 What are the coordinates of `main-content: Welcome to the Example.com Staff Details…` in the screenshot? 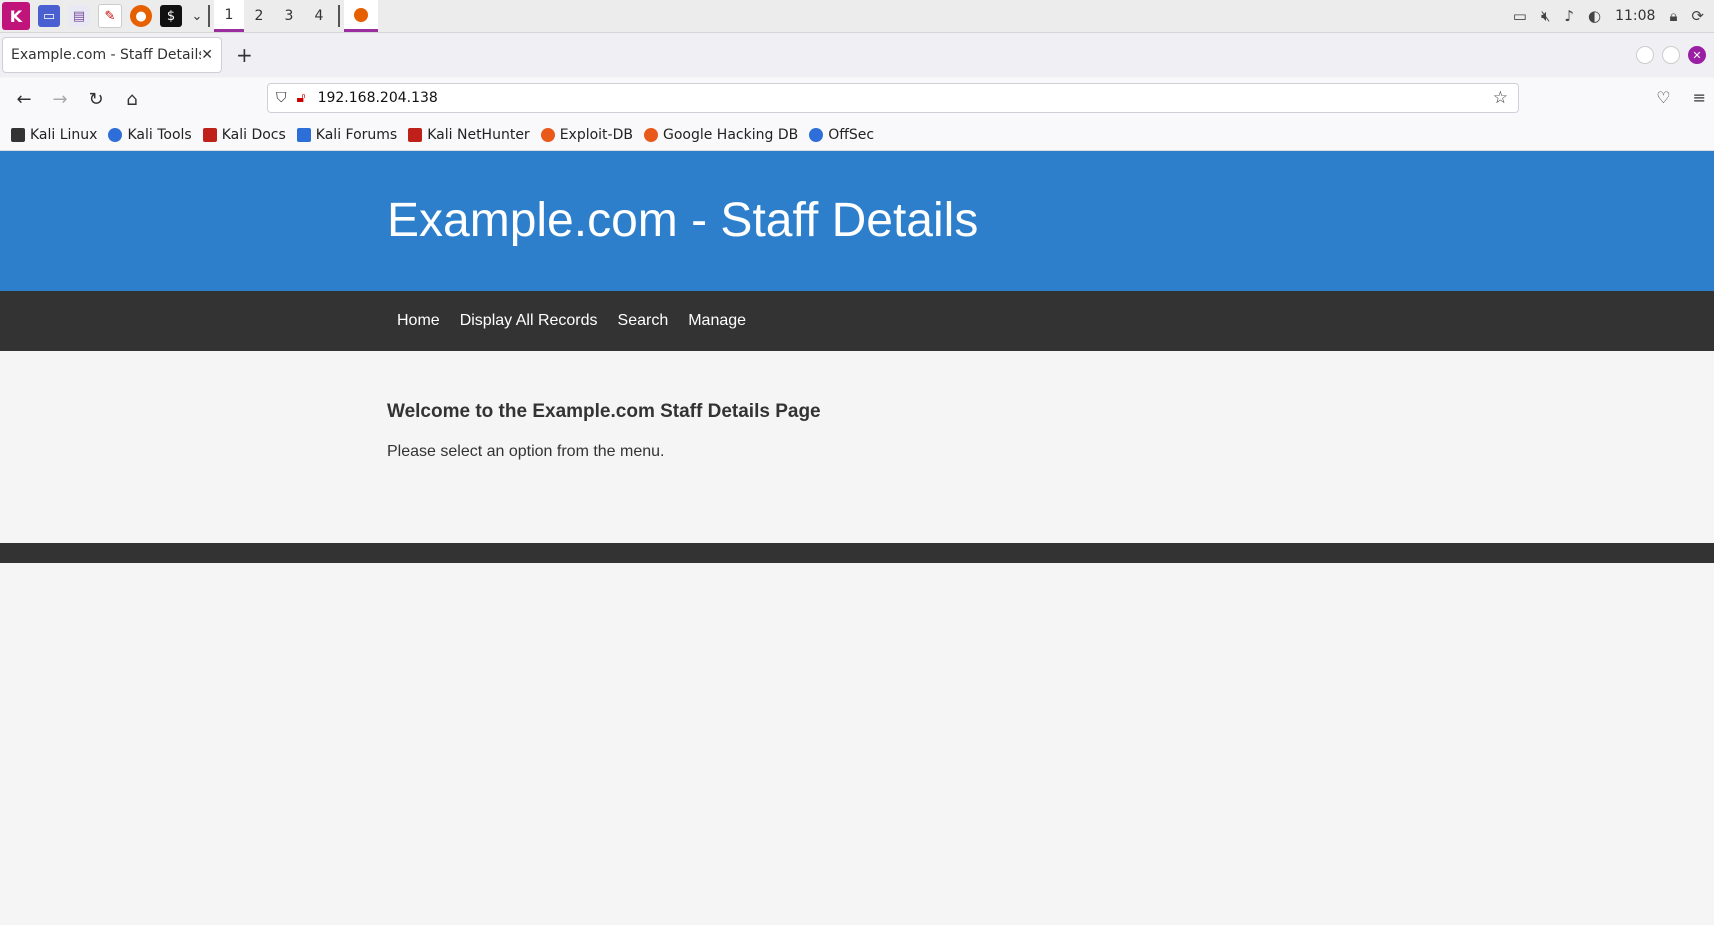 It's located at (604, 431).